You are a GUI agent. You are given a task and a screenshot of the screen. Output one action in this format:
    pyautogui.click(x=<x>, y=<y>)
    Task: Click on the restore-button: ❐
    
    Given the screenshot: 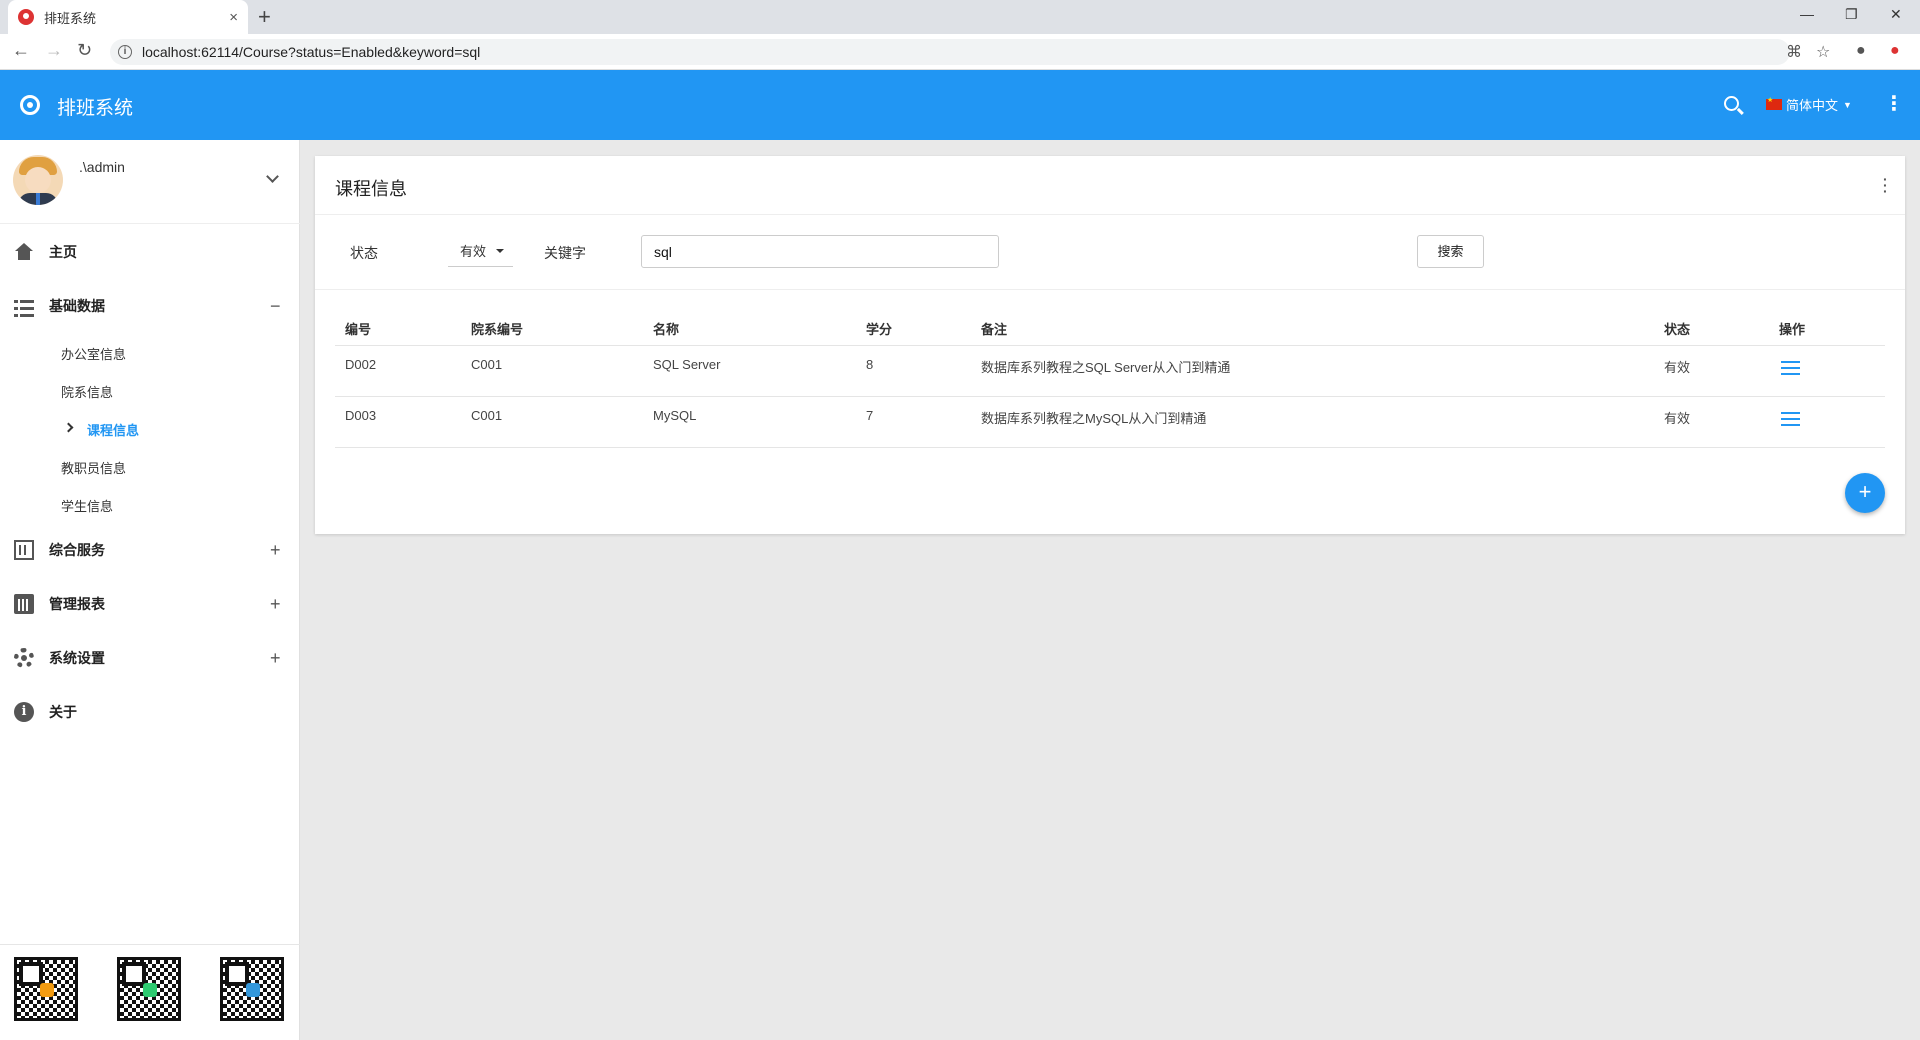 What is the action you would take?
    pyautogui.click(x=1851, y=14)
    